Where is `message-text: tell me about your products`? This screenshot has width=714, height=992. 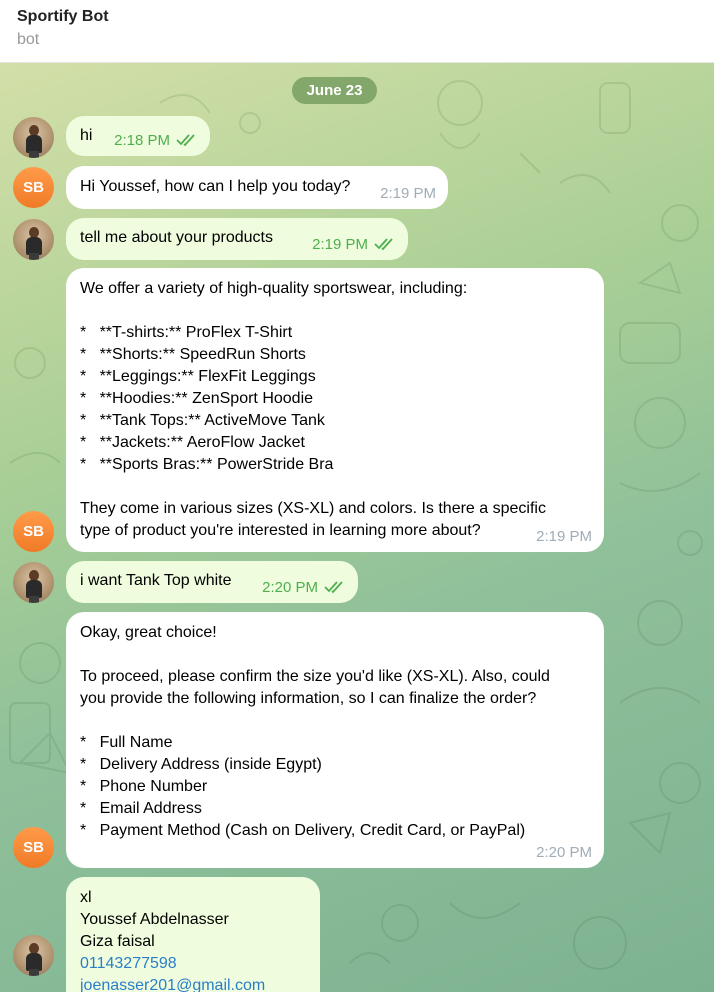
message-text: tell me about your products is located at coordinates (176, 237).